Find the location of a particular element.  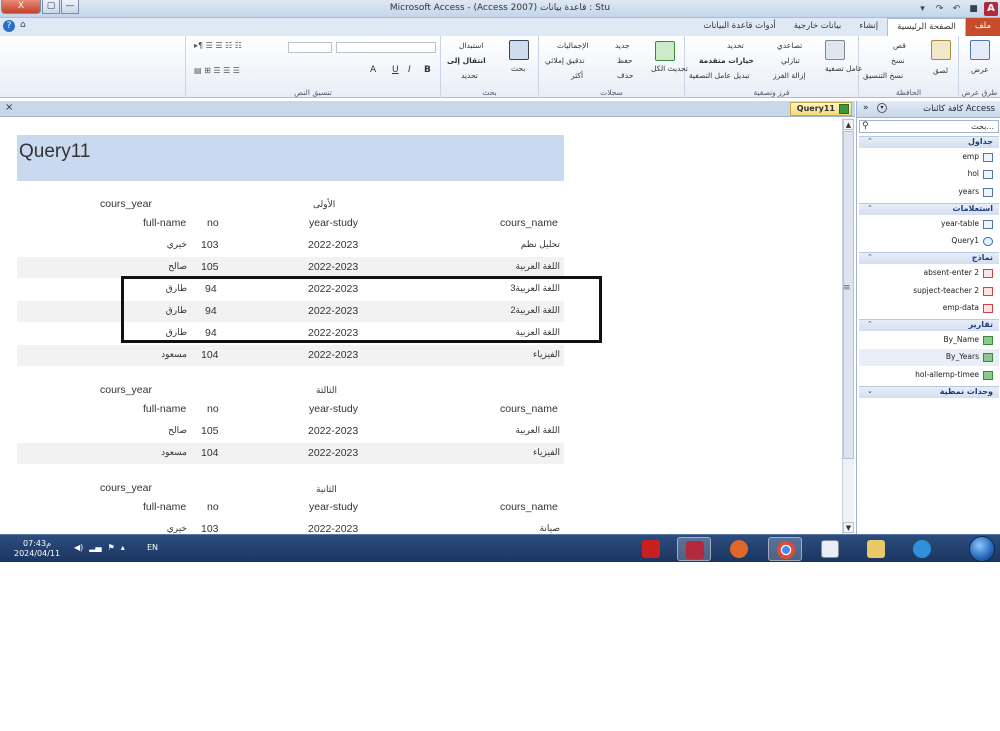

nav-item-report: hol-allemp-timee is located at coordinates (929, 375).